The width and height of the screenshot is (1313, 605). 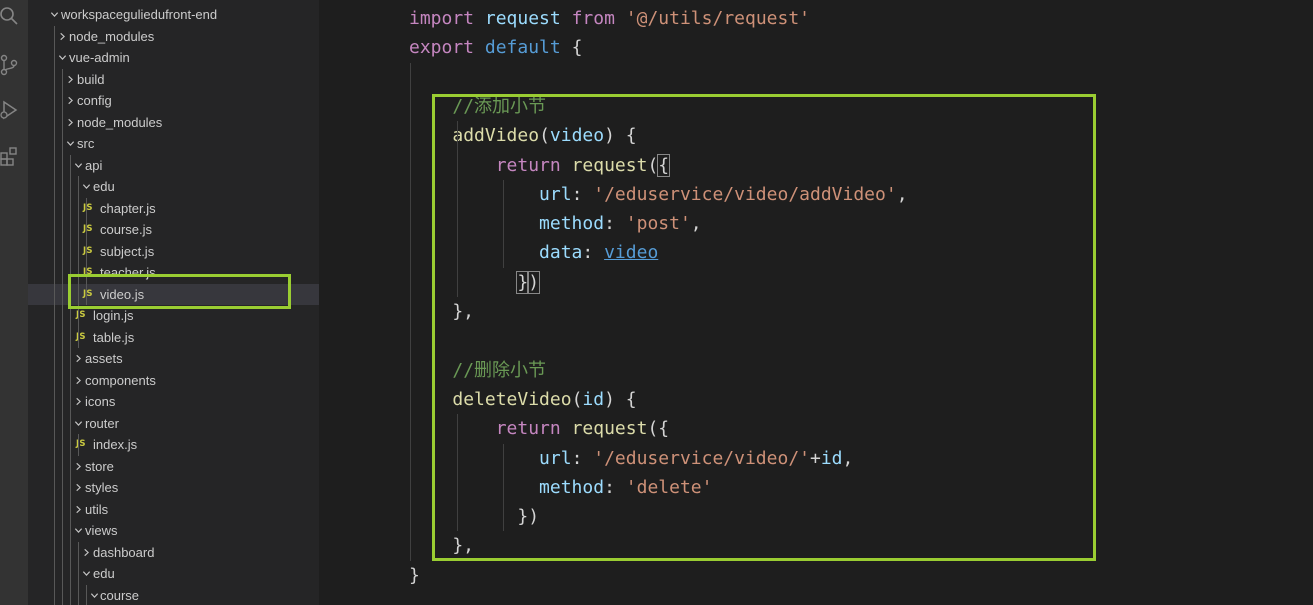 I want to click on tree-folder-item: course, so click(x=173, y=595).